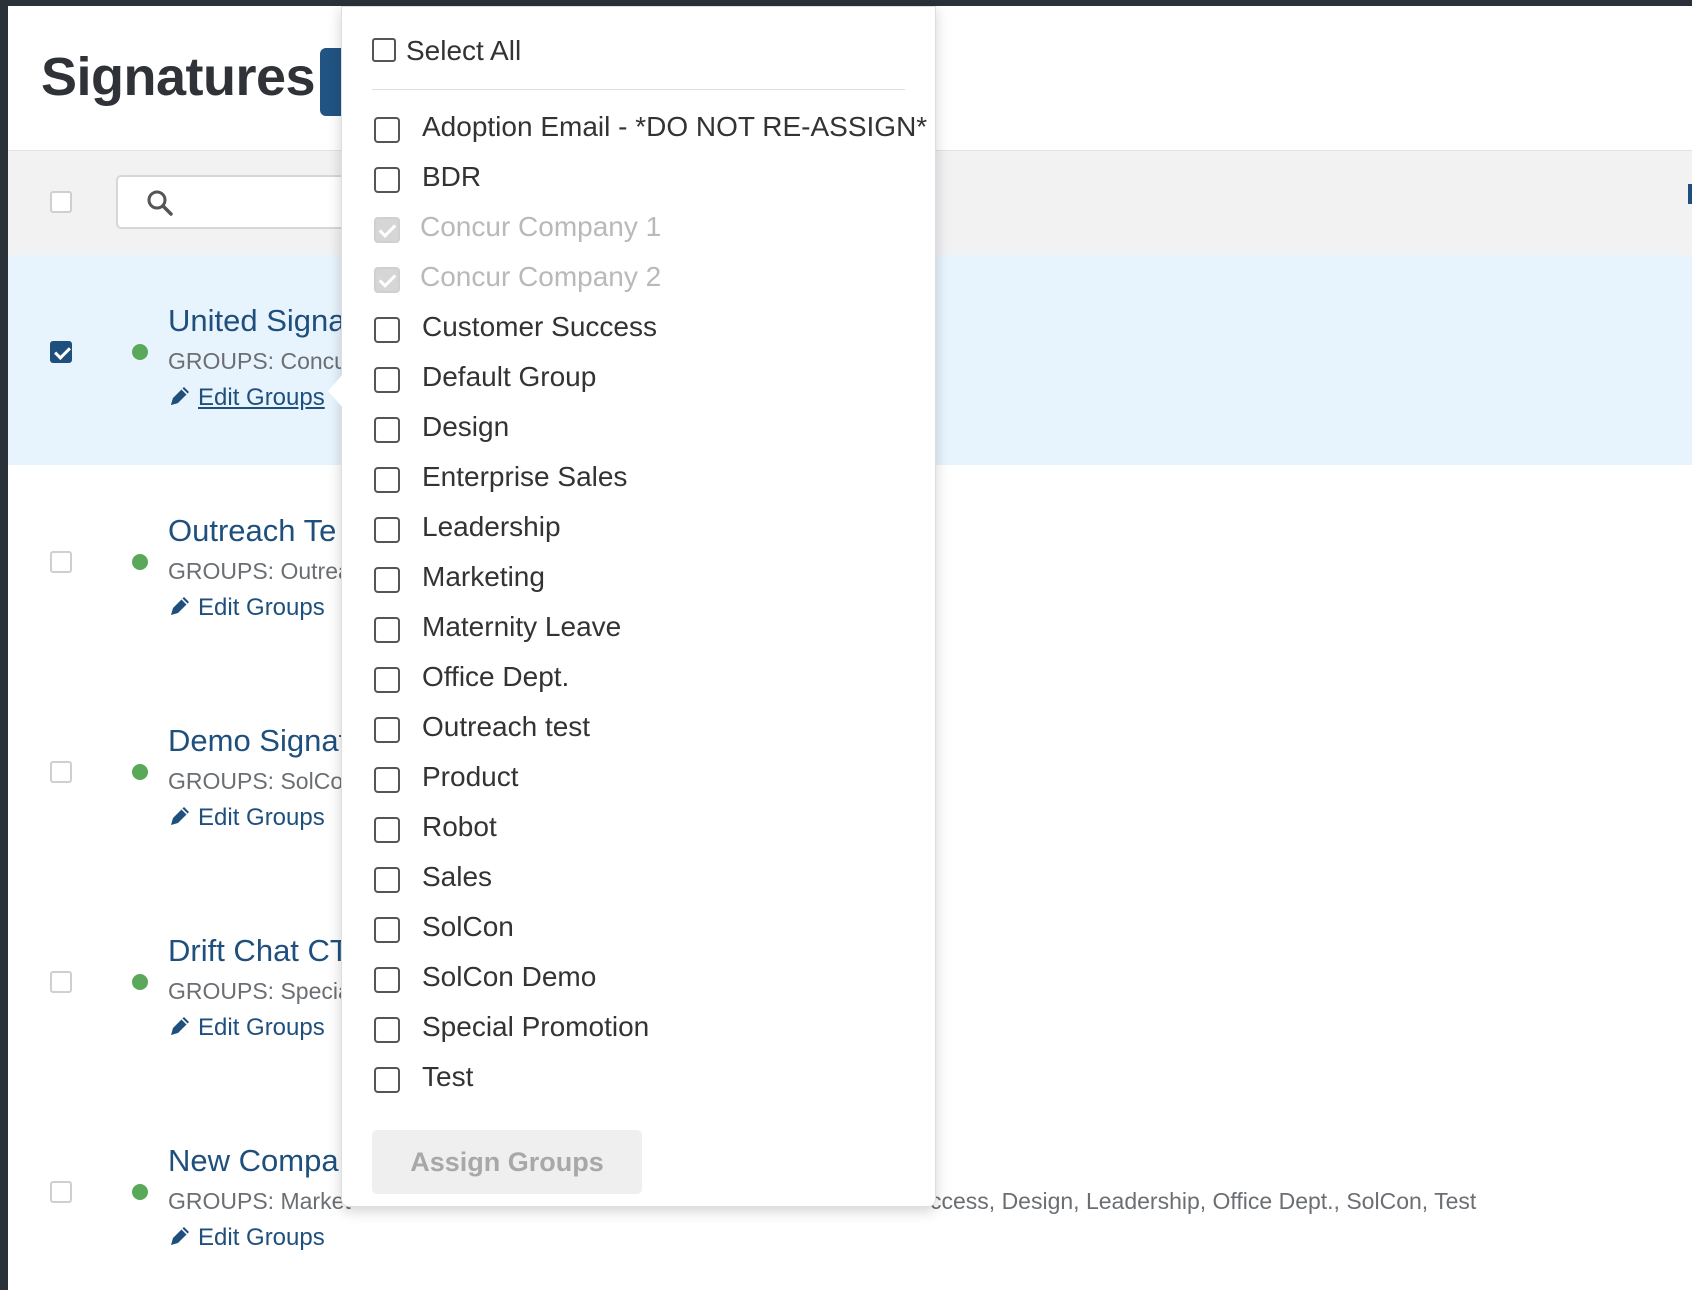 The image size is (1692, 1290). Describe the element at coordinates (466, 426) in the screenshot. I see `group-option-label: Design` at that location.